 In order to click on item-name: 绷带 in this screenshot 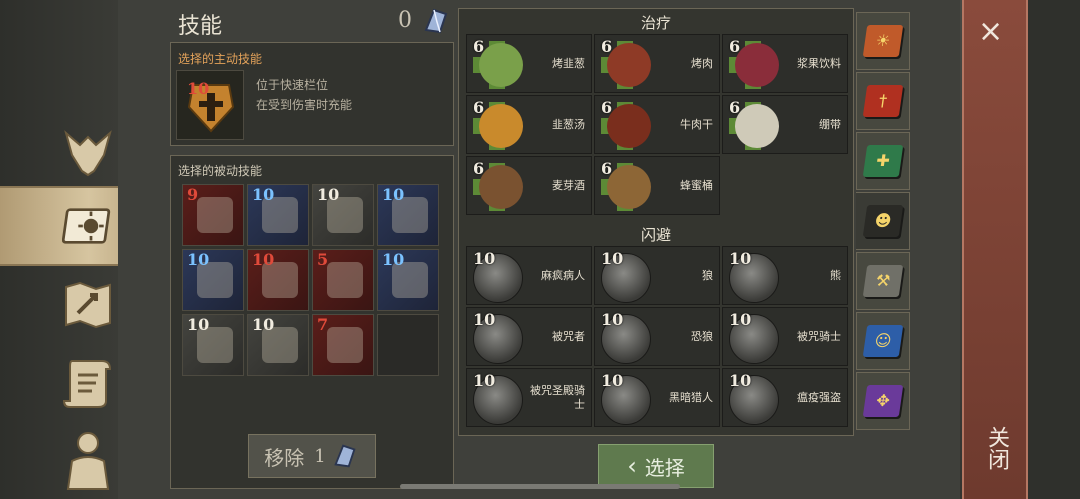, I will do `click(830, 124)`.